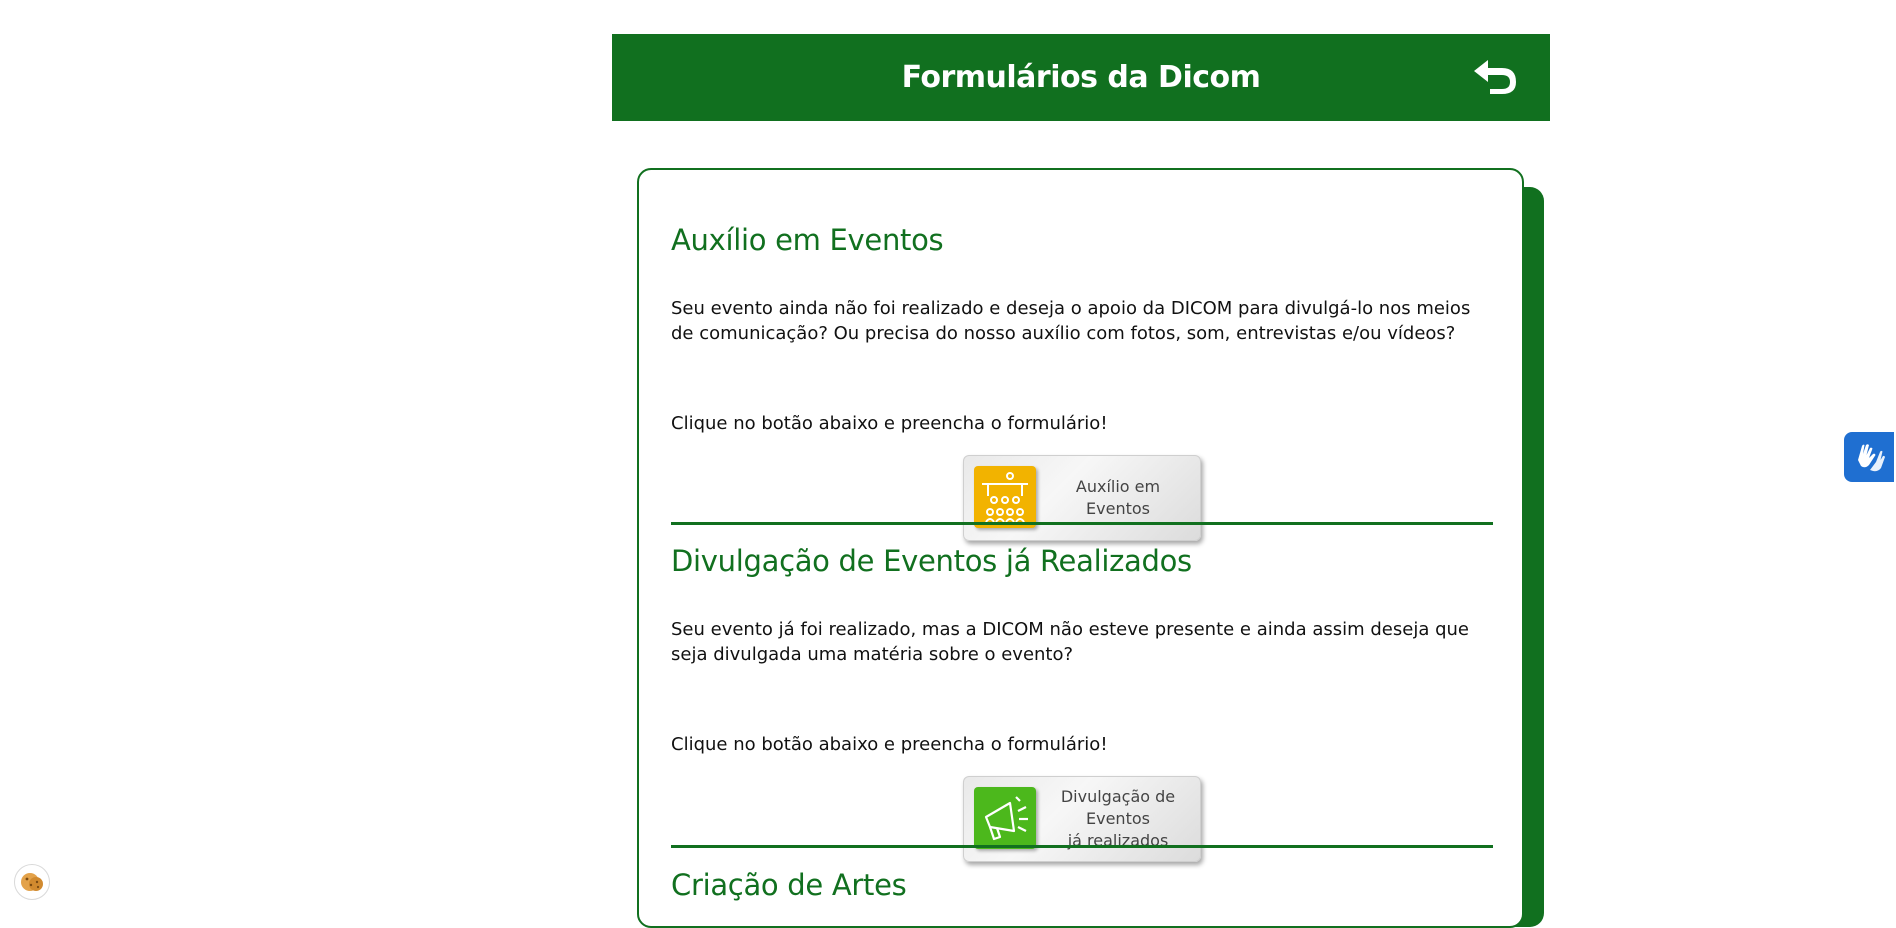 This screenshot has height=928, width=1896. What do you see at coordinates (789, 885) in the screenshot?
I see `section-title: Criação de Artes` at bounding box center [789, 885].